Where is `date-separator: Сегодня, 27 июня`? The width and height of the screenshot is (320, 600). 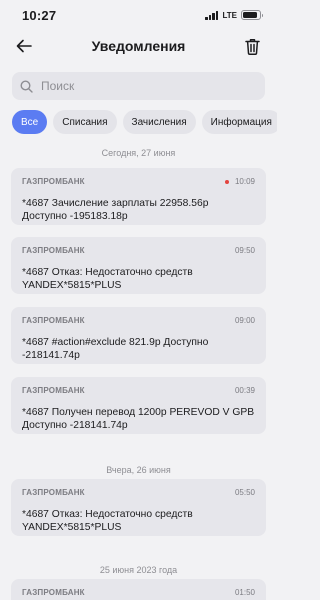
date-separator: Сегодня, 27 июня is located at coordinates (138, 153).